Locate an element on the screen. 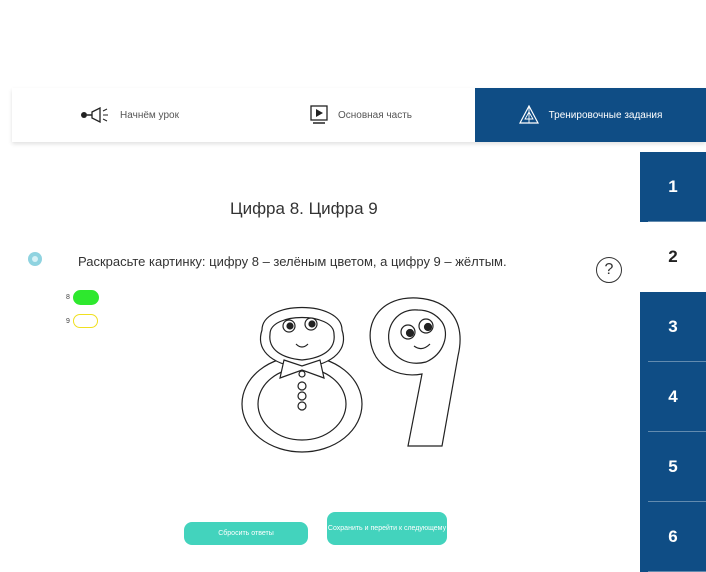  tab-start-lesson: Начнём урок is located at coordinates (129, 115).